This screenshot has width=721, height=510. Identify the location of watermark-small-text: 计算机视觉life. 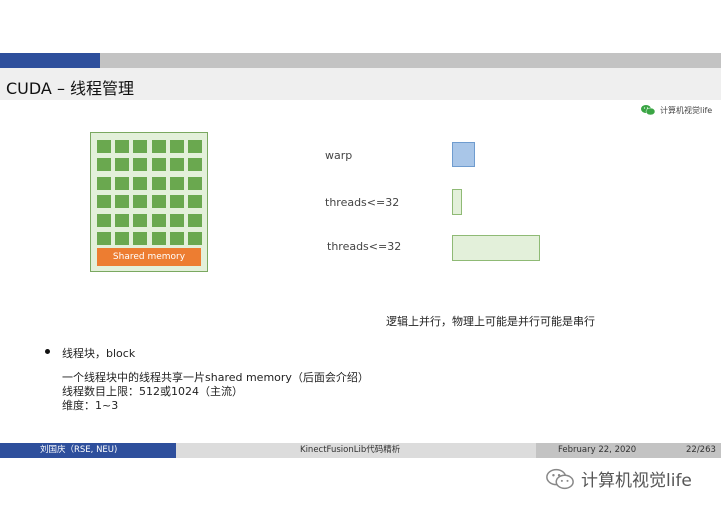
(686, 110).